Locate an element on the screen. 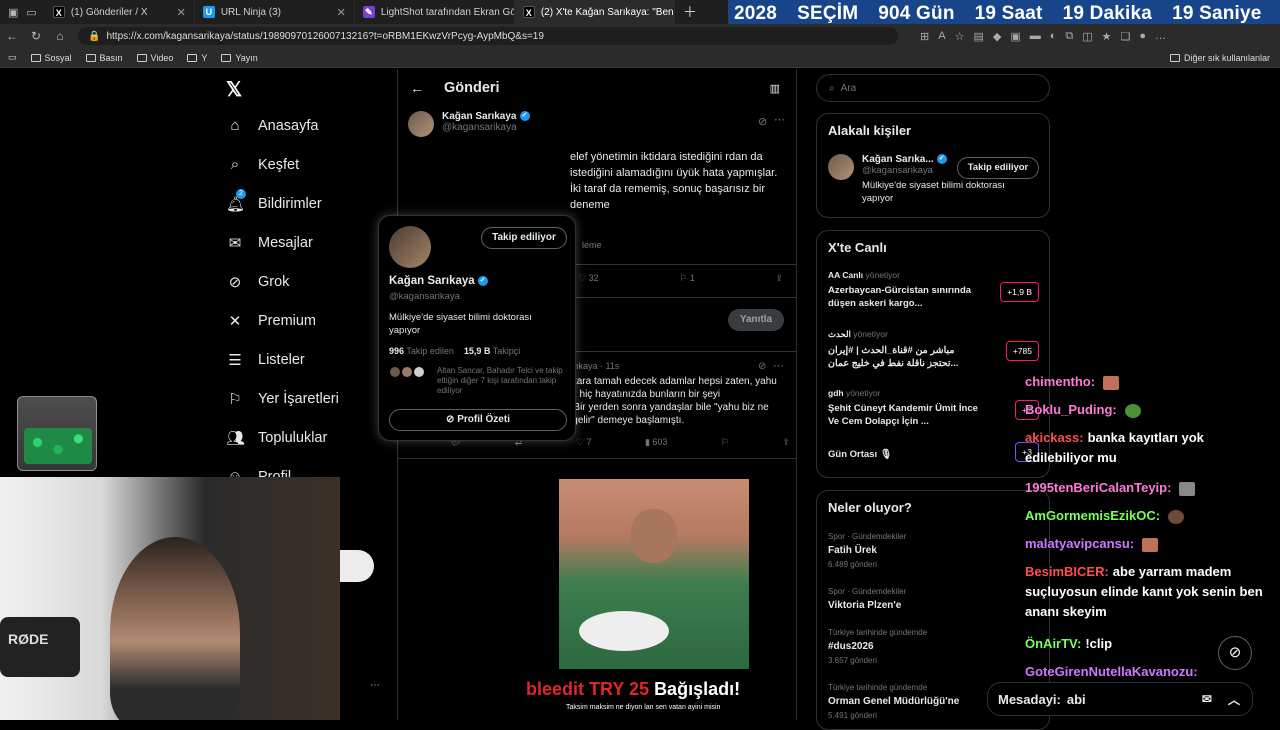 The image size is (1280, 730). search-placeholder: Ara is located at coordinates (848, 88).